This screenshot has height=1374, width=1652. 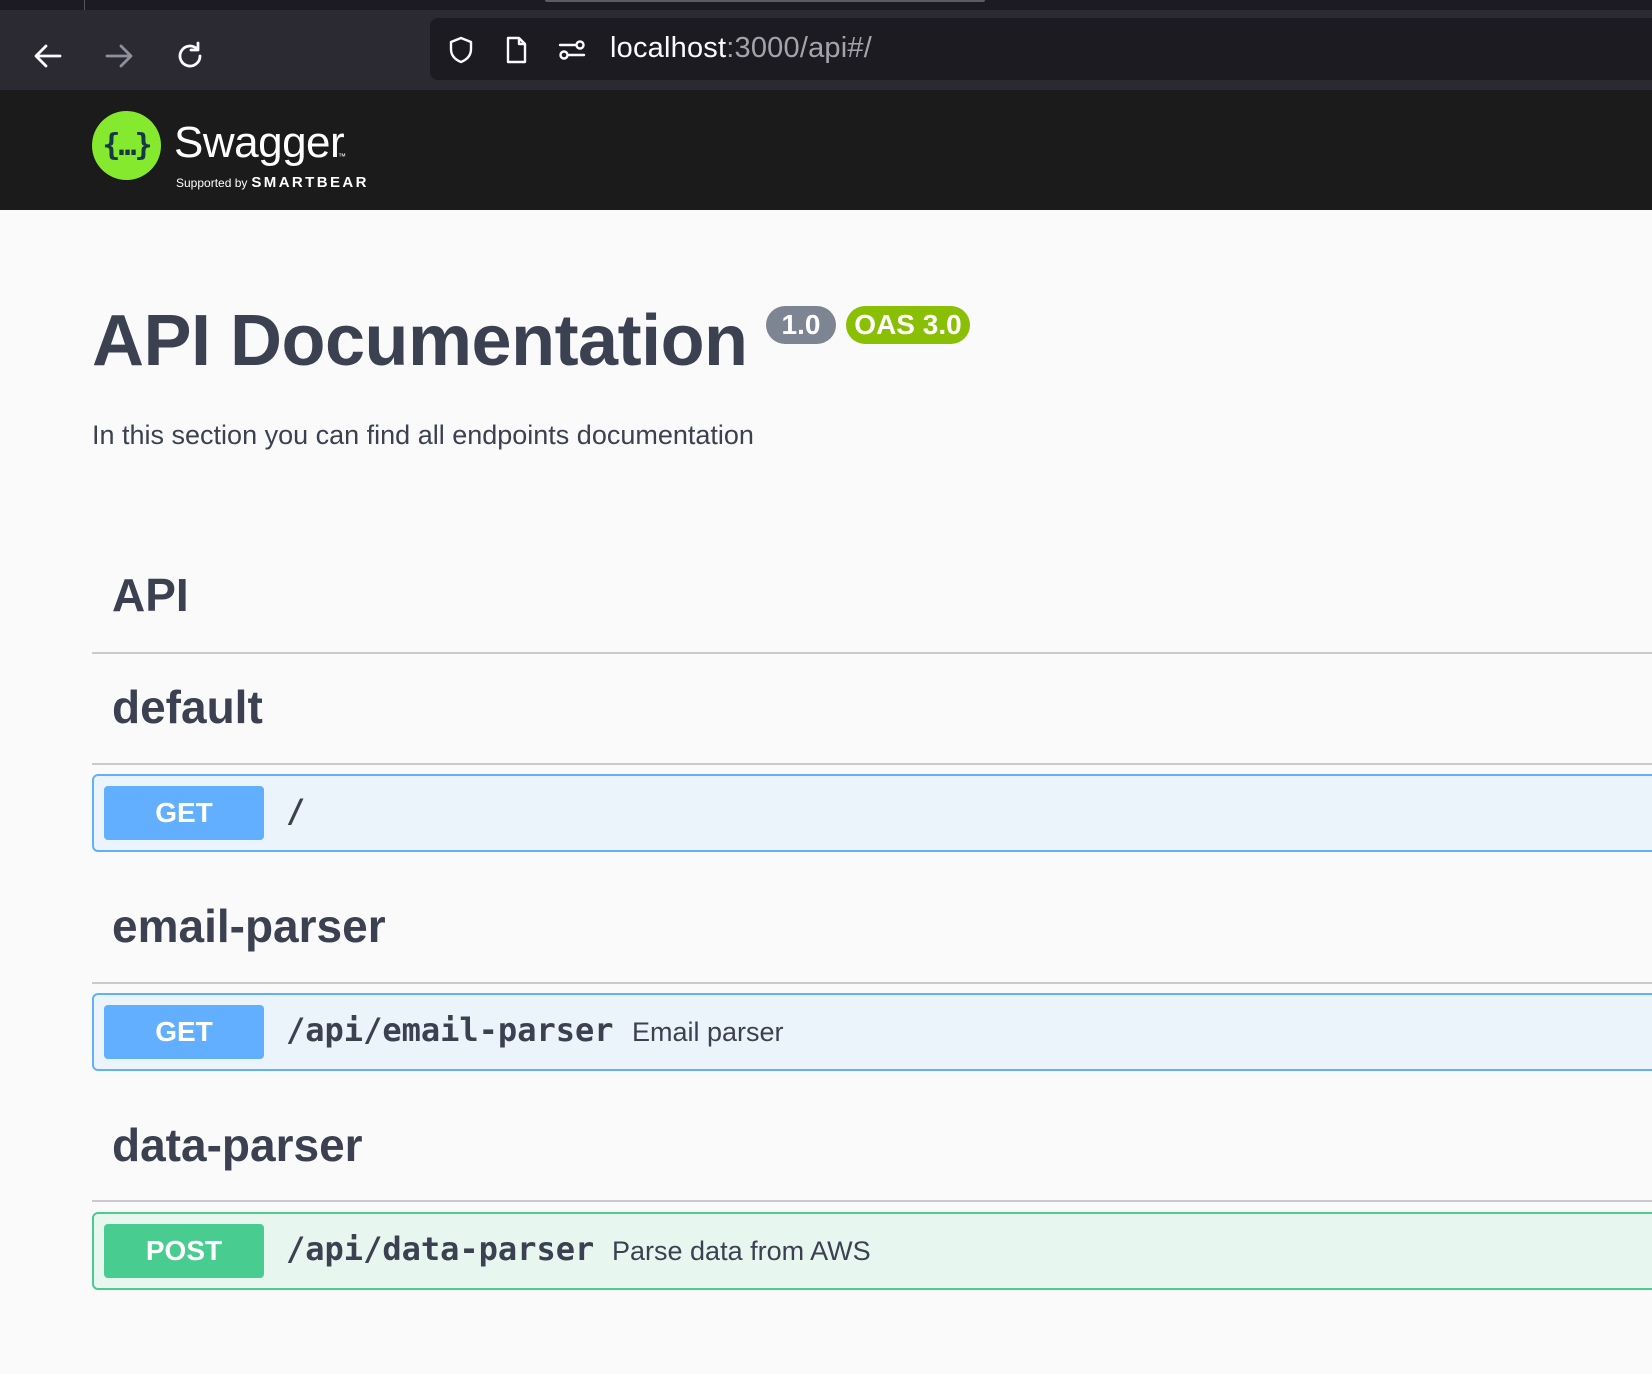 I want to click on version-badge: 1.0, so click(x=801, y=325).